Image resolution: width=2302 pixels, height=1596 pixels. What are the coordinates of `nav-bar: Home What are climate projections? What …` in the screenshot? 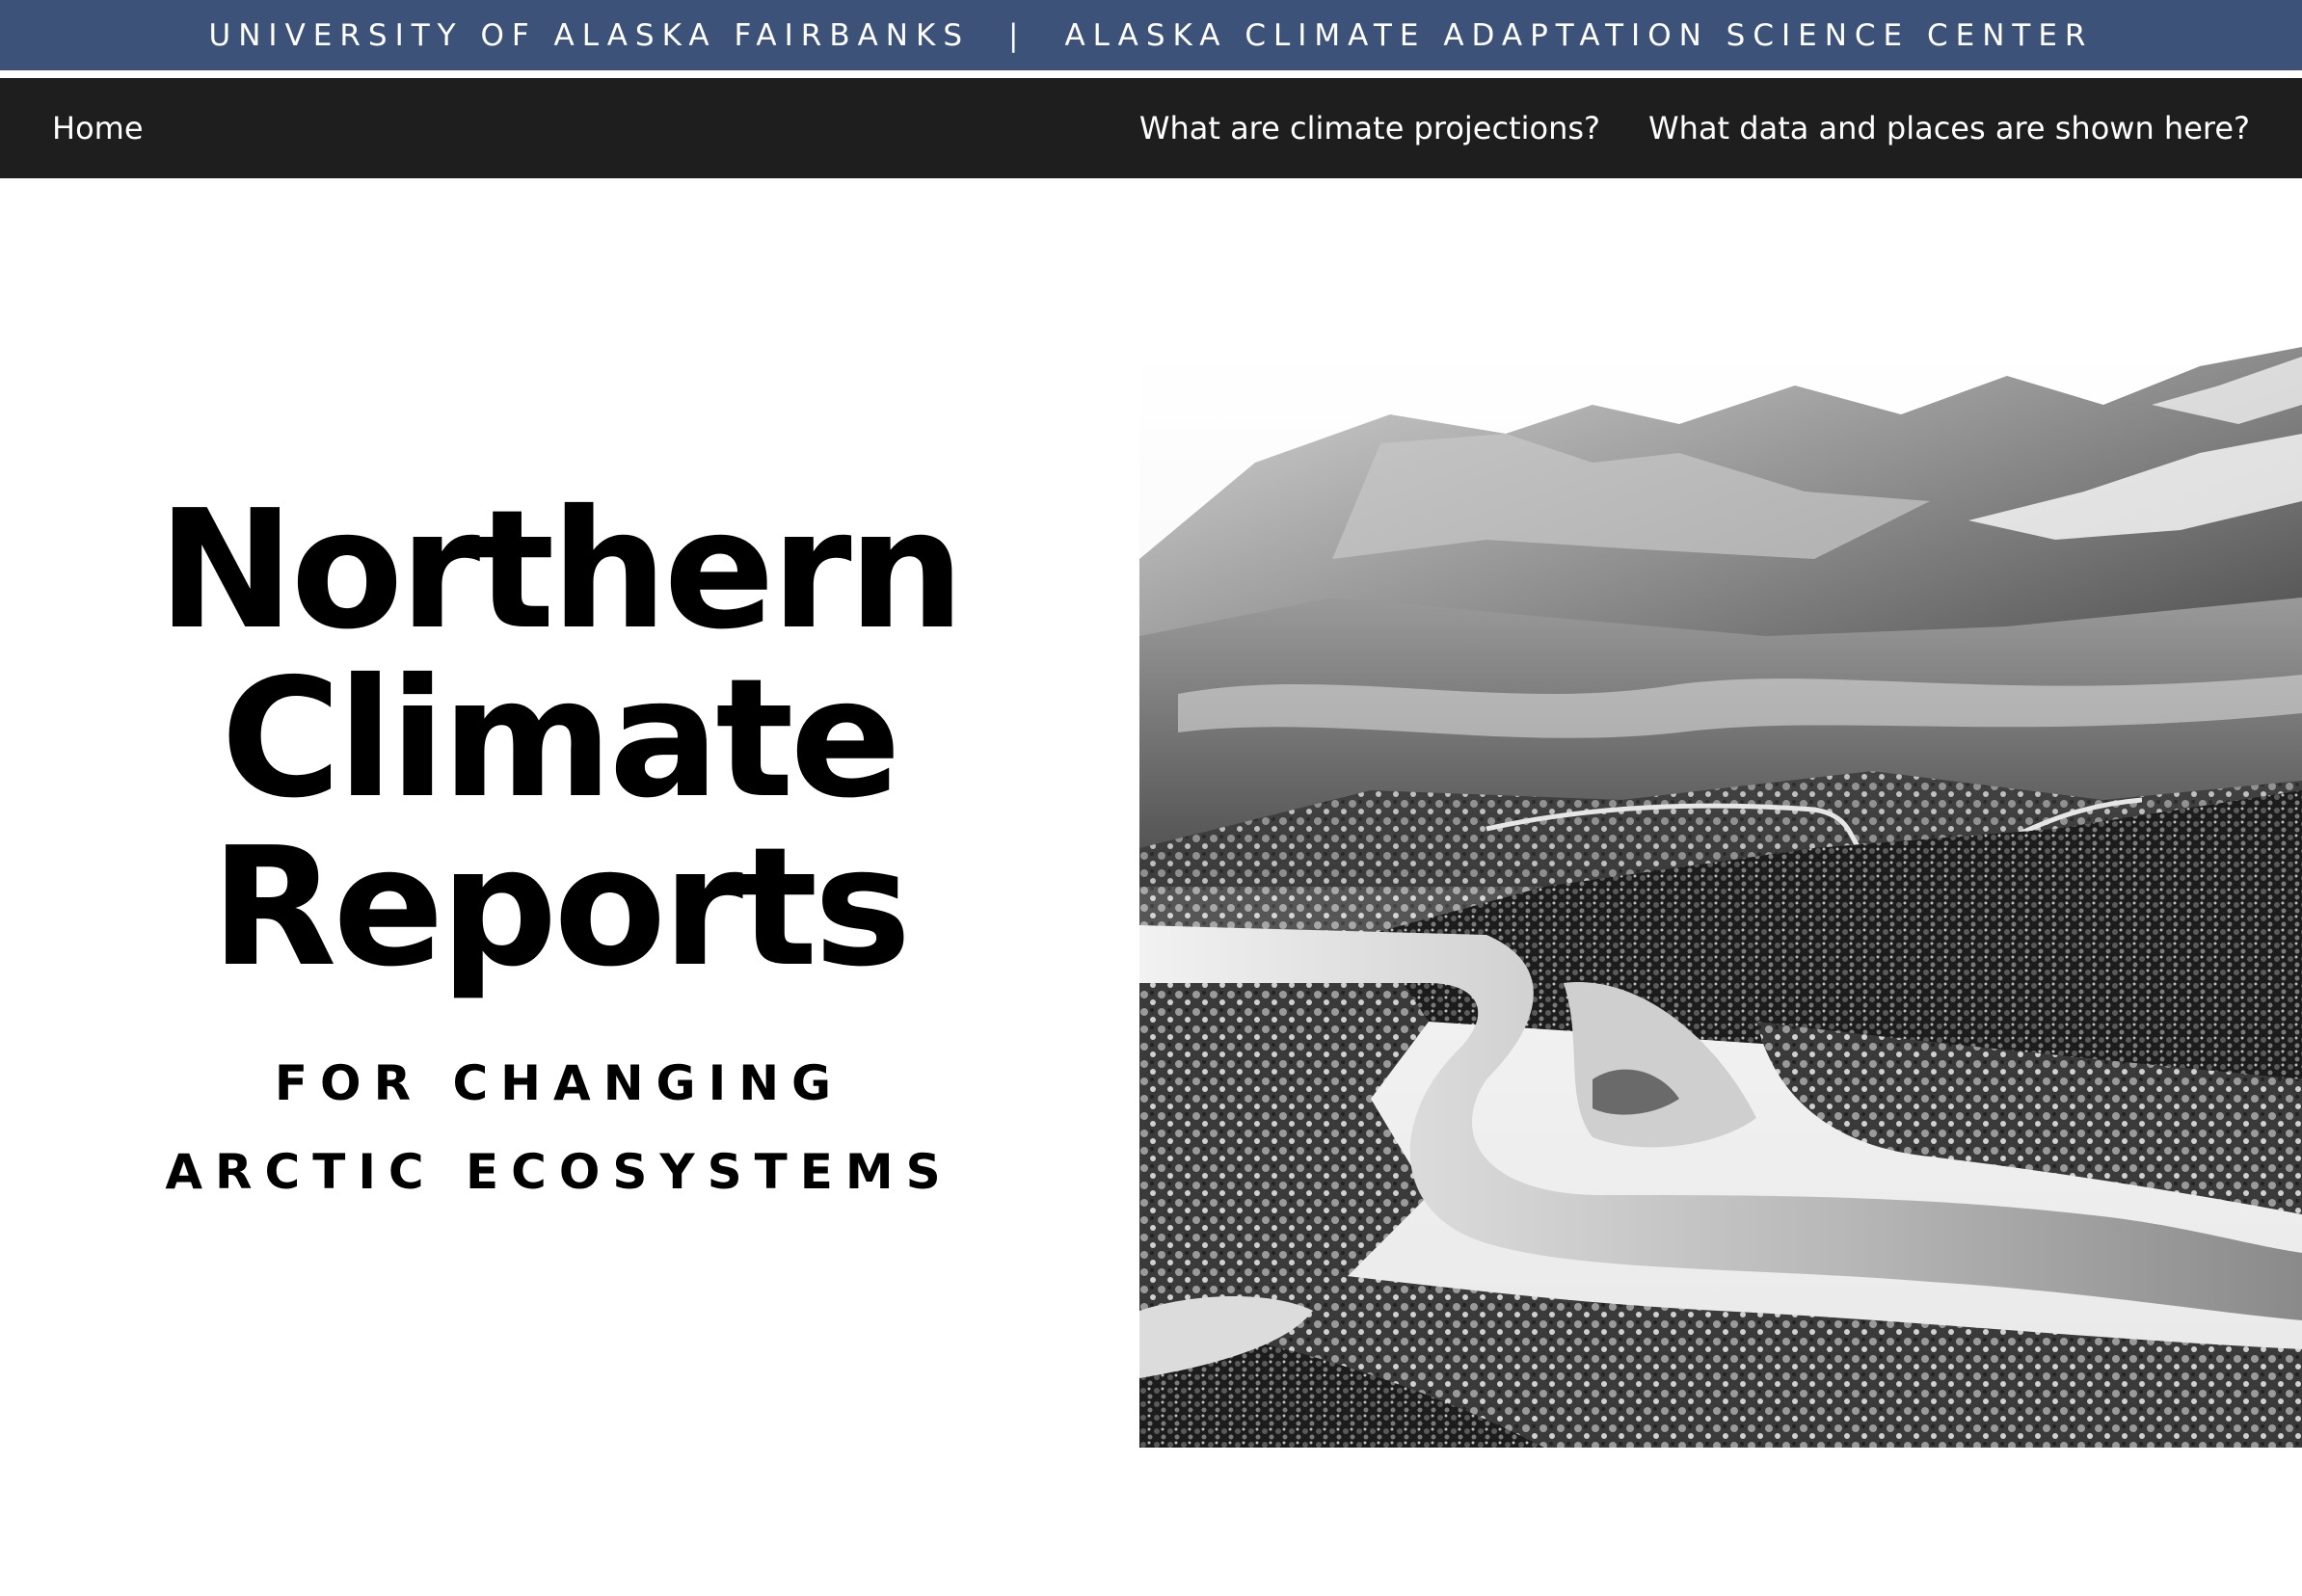 It's located at (1151, 128).